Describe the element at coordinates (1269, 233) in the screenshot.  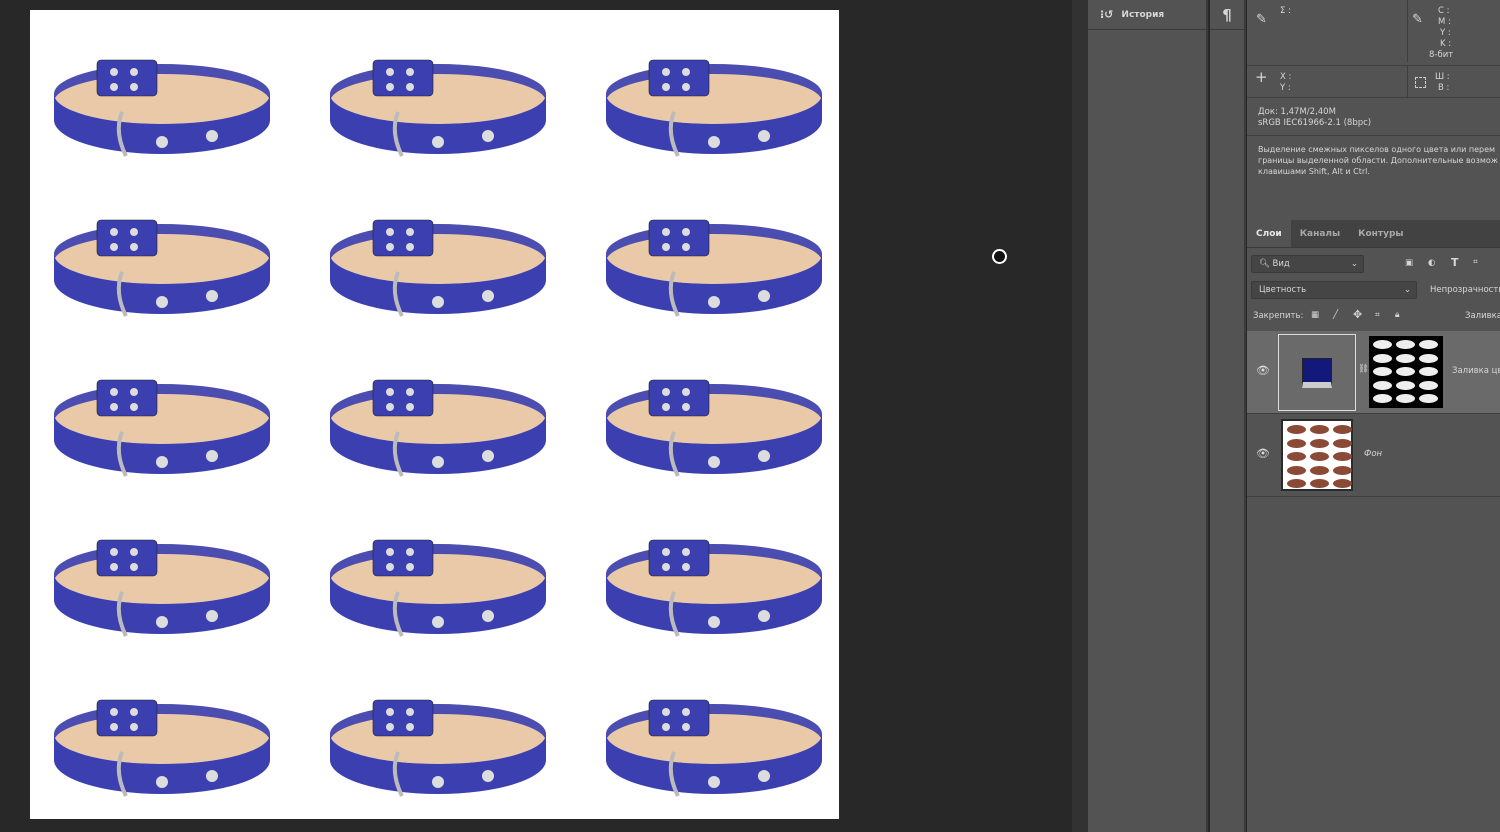
I see `tab-layers: Слои` at that location.